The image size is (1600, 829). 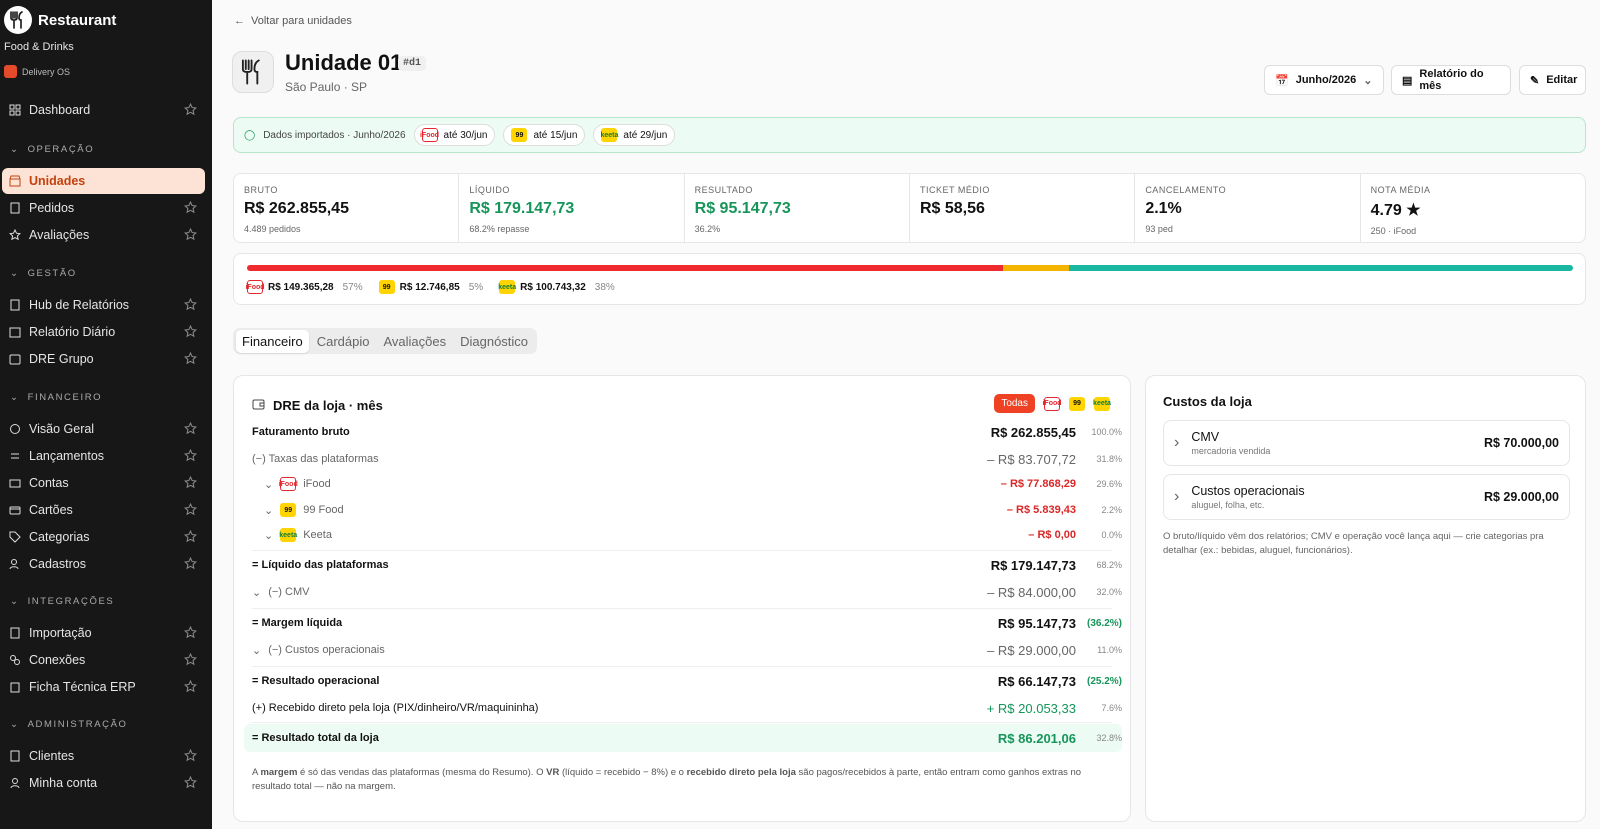 What do you see at coordinates (1324, 80) in the screenshot?
I see `month-select: 📅 Junho/2026 ⌄` at bounding box center [1324, 80].